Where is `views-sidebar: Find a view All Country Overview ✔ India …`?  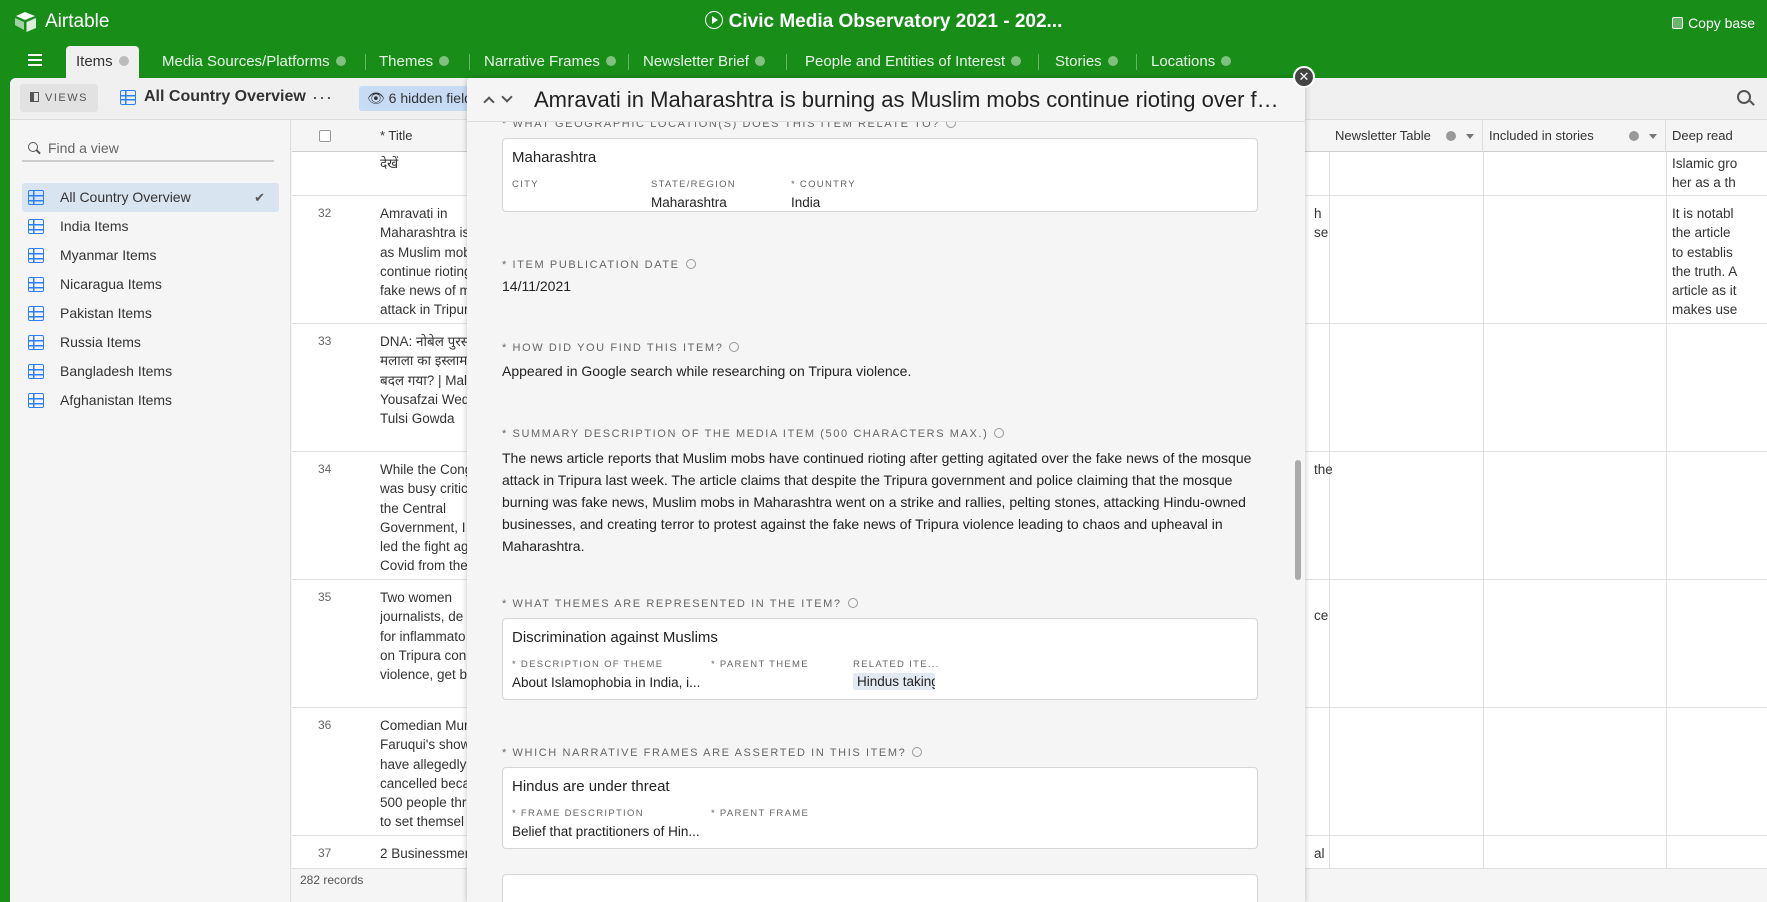
views-sidebar: Find a view All Country Overview ✔ India … is located at coordinates (150, 511).